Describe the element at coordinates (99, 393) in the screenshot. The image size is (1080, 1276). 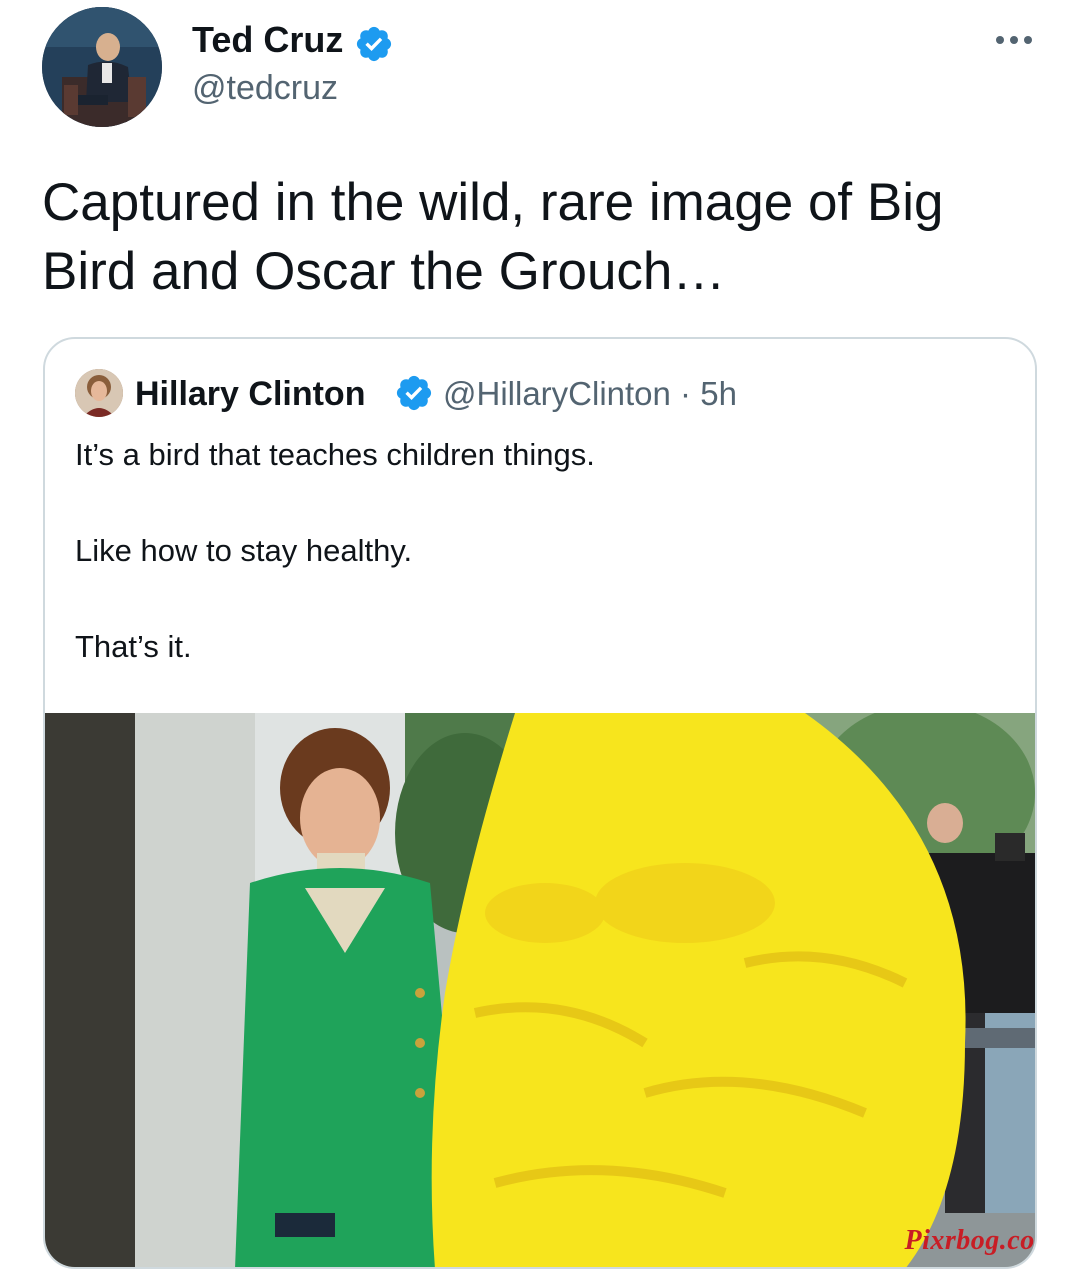
I see `quoted-author-avatar` at that location.